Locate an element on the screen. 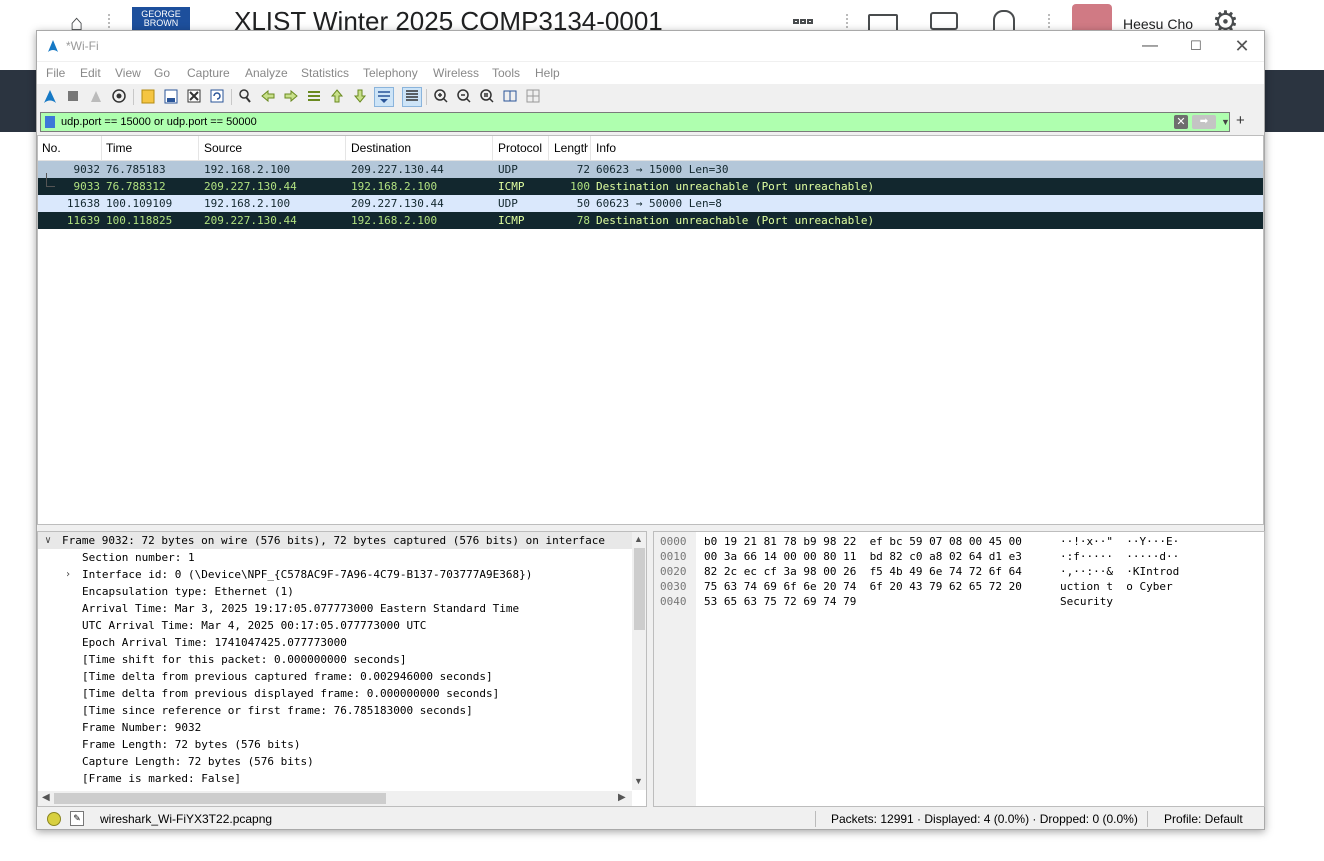 This screenshot has height=861, width=1324. start-capture-icon is located at coordinates (50, 97).